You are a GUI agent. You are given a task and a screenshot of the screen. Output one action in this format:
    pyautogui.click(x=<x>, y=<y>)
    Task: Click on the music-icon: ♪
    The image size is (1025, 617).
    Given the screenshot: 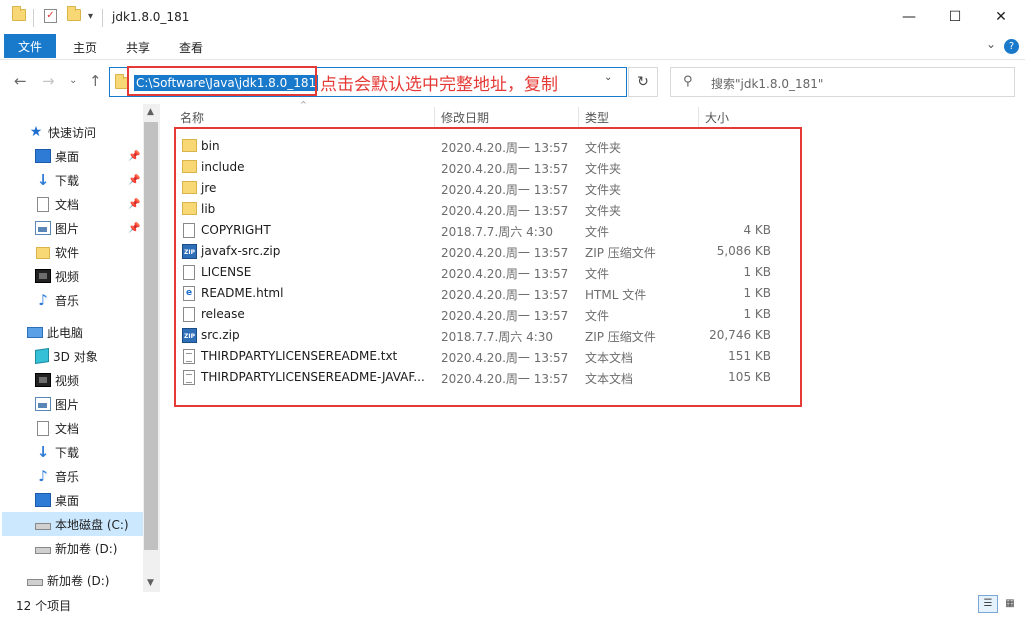 What is the action you would take?
    pyautogui.click(x=43, y=300)
    